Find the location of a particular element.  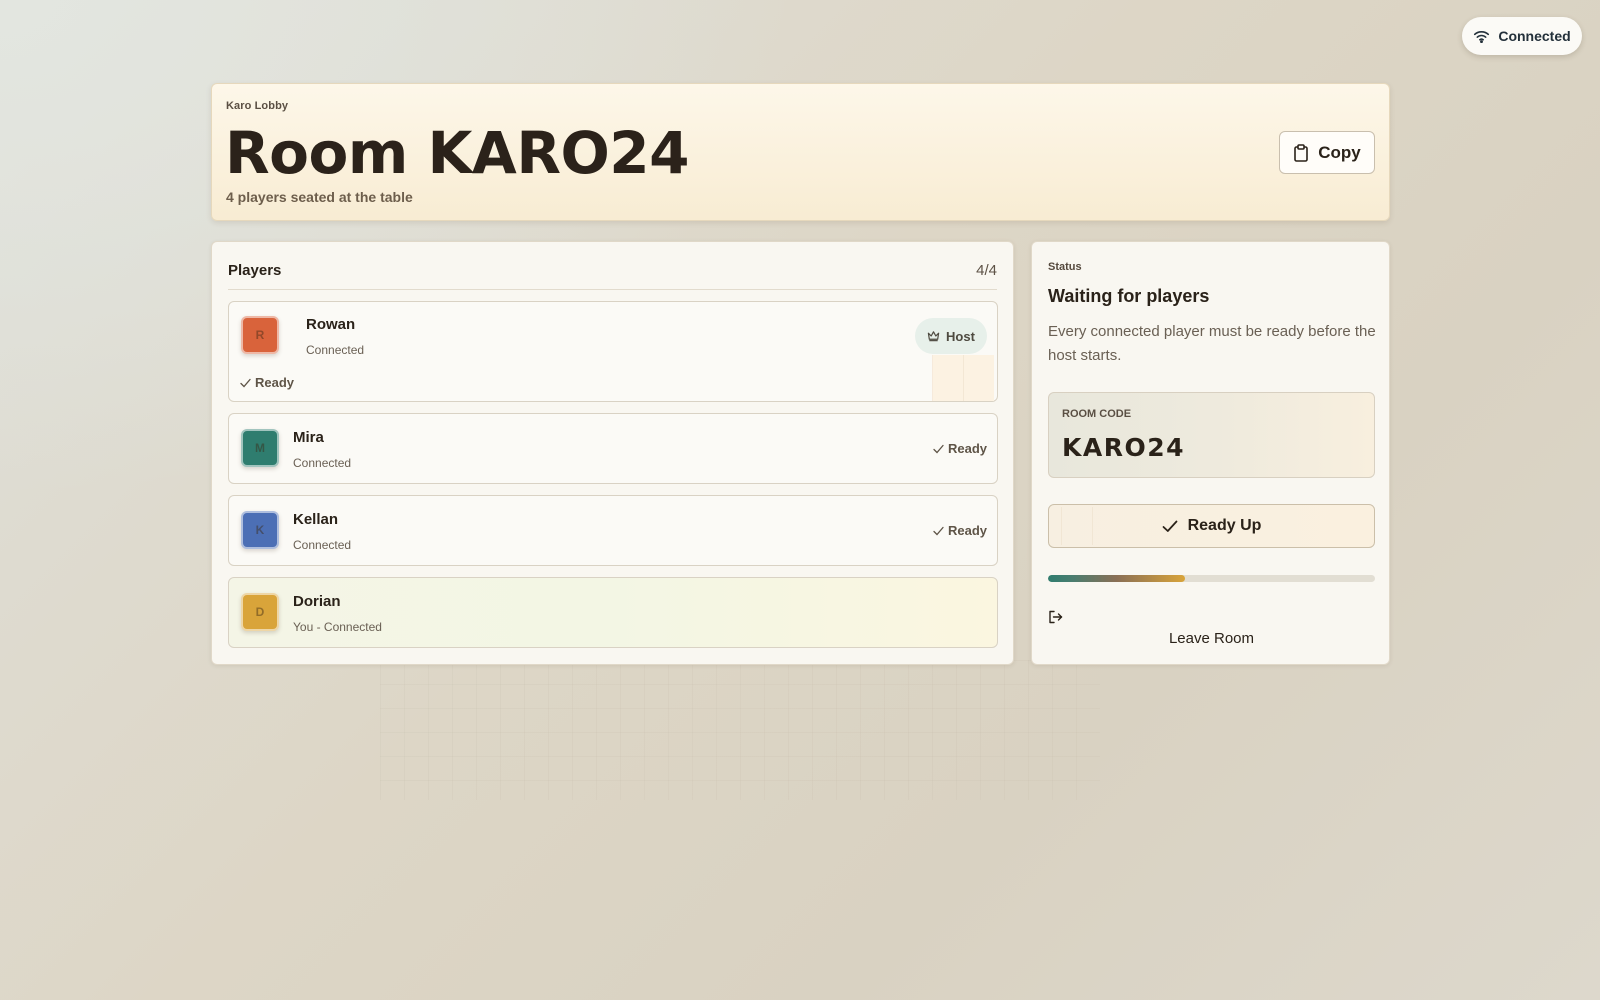

copy-button: Copy is located at coordinates (1327, 152).